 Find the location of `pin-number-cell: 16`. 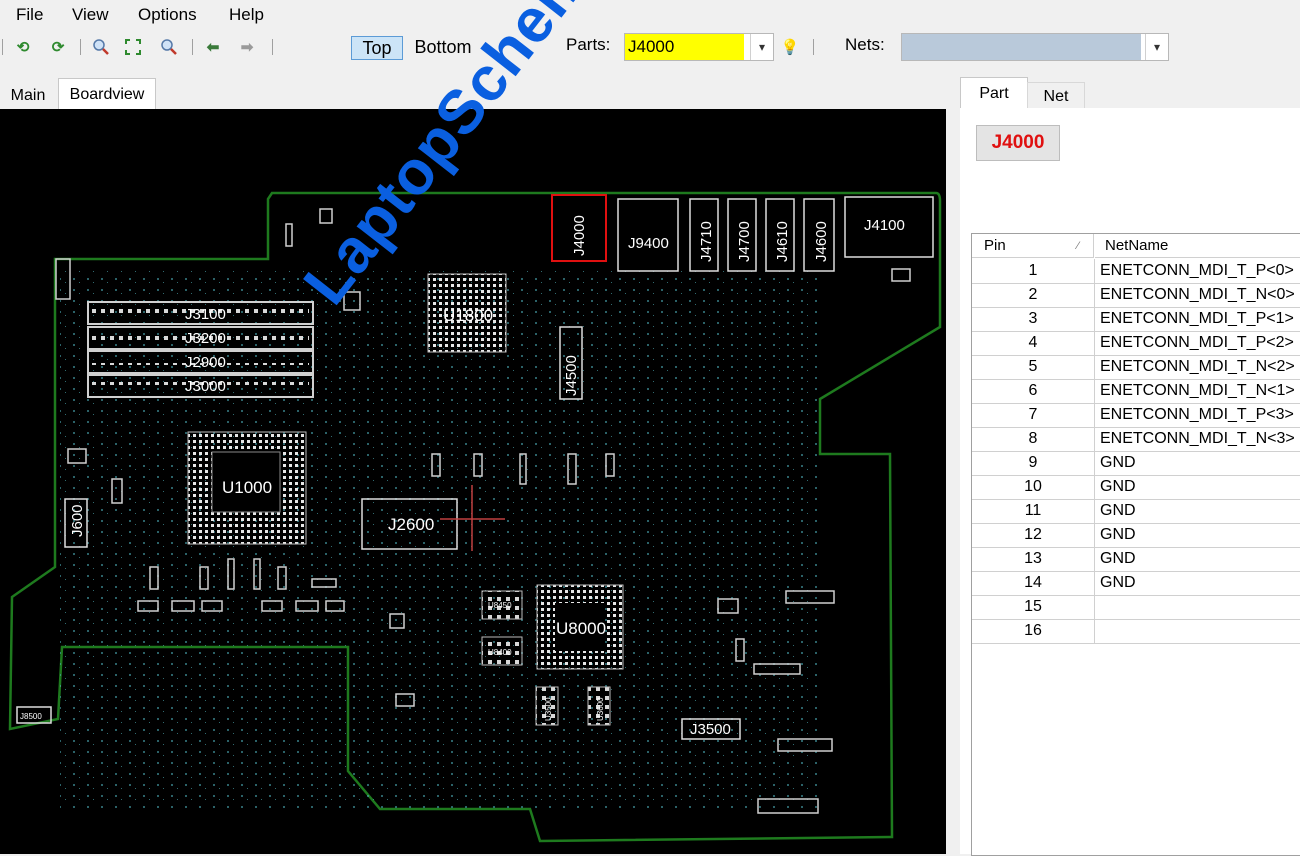

pin-number-cell: 16 is located at coordinates (1033, 631).